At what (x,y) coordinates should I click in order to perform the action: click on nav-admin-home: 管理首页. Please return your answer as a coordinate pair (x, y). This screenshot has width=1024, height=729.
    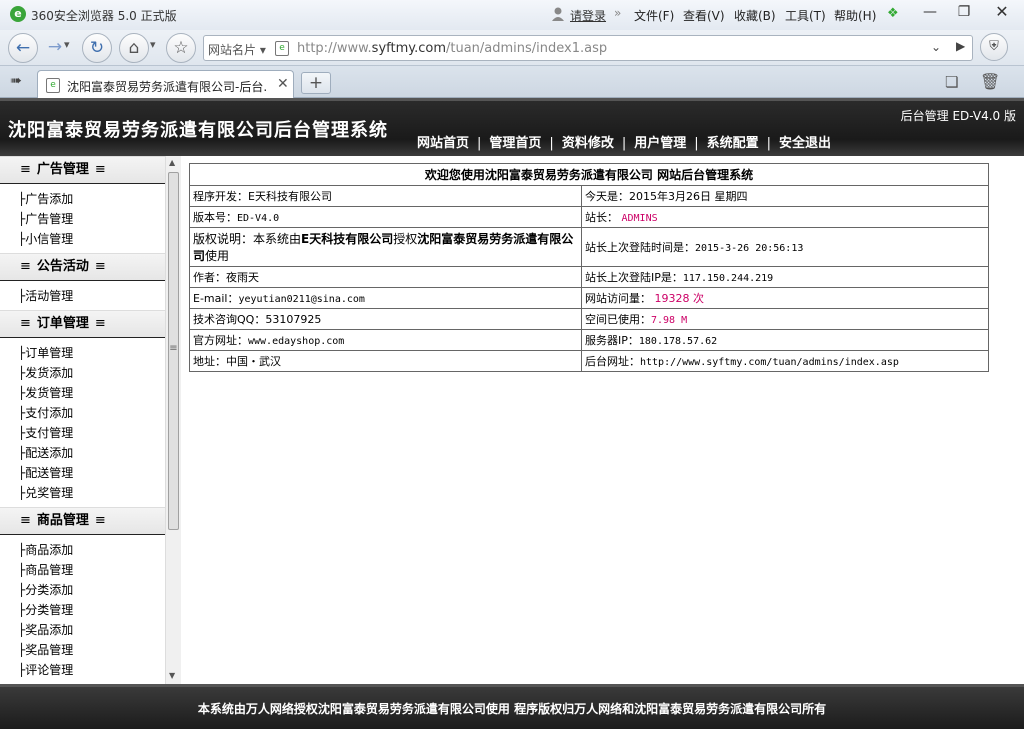
    Looking at the image, I should click on (515, 143).